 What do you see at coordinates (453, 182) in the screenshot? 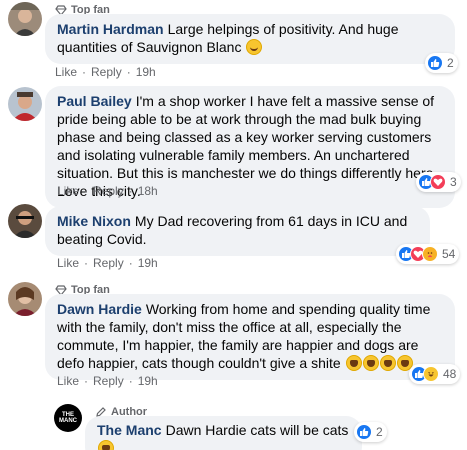
I see `reaction-count: 3` at bounding box center [453, 182].